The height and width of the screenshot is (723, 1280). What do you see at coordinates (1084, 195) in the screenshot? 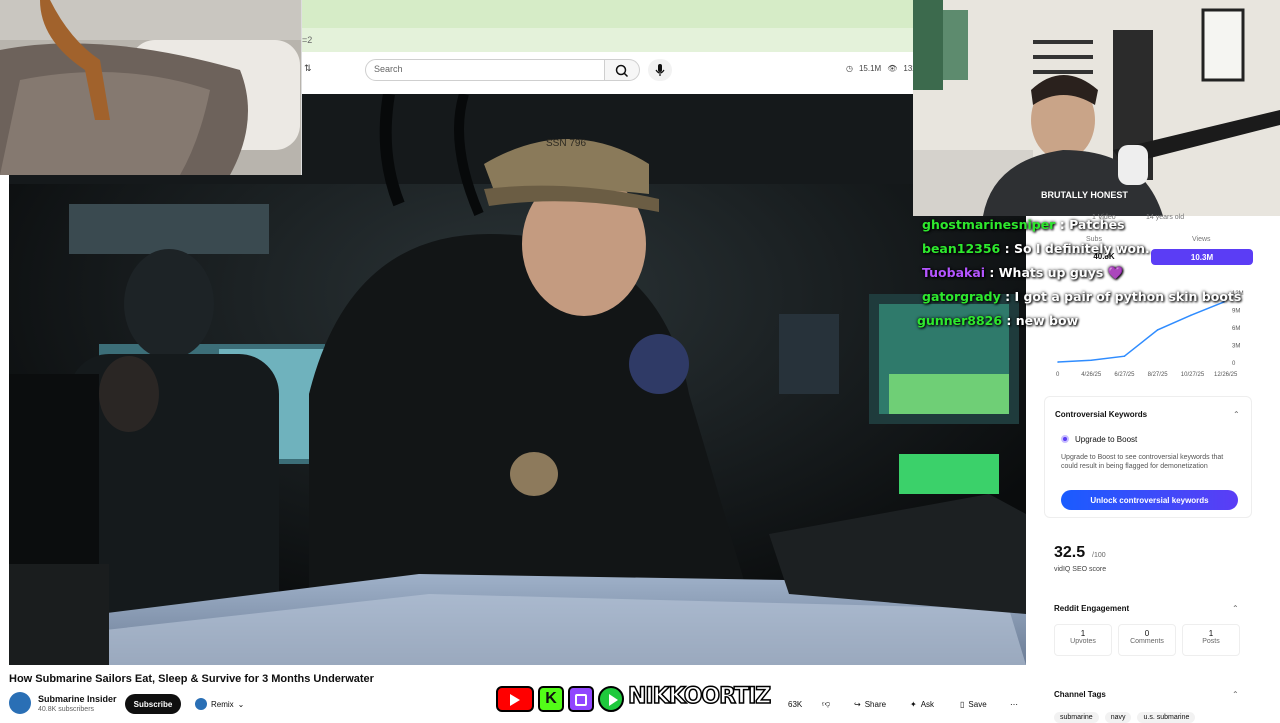
I see `shirt-text: BRUTALLY HONEST` at bounding box center [1084, 195].